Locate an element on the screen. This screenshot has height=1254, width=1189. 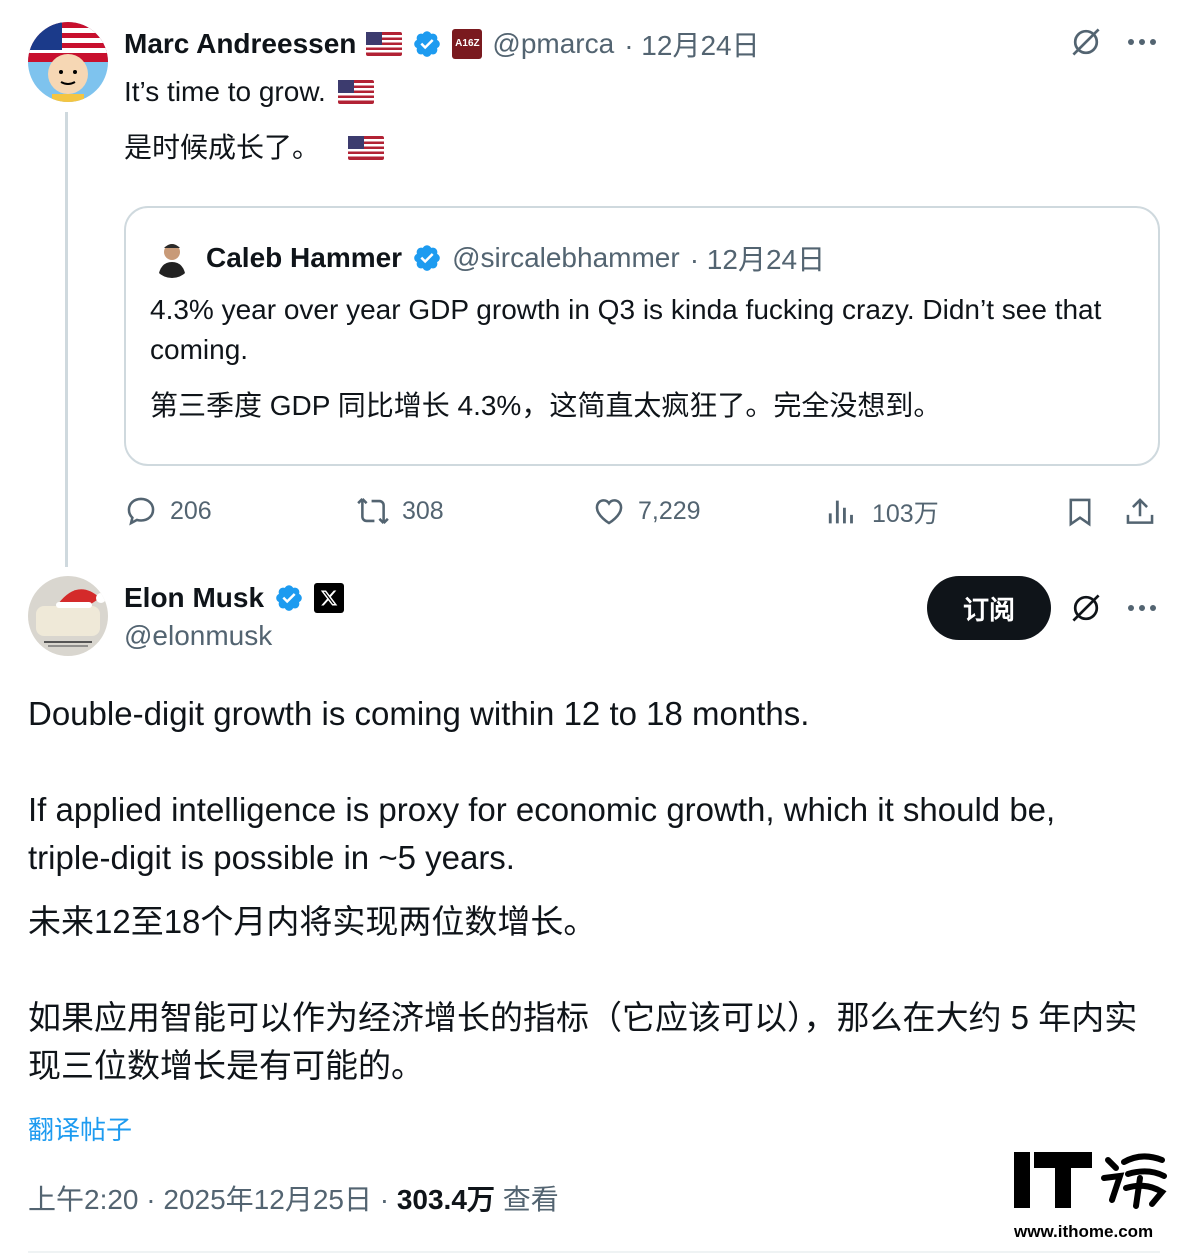
x-logo-icon is located at coordinates (329, 598).